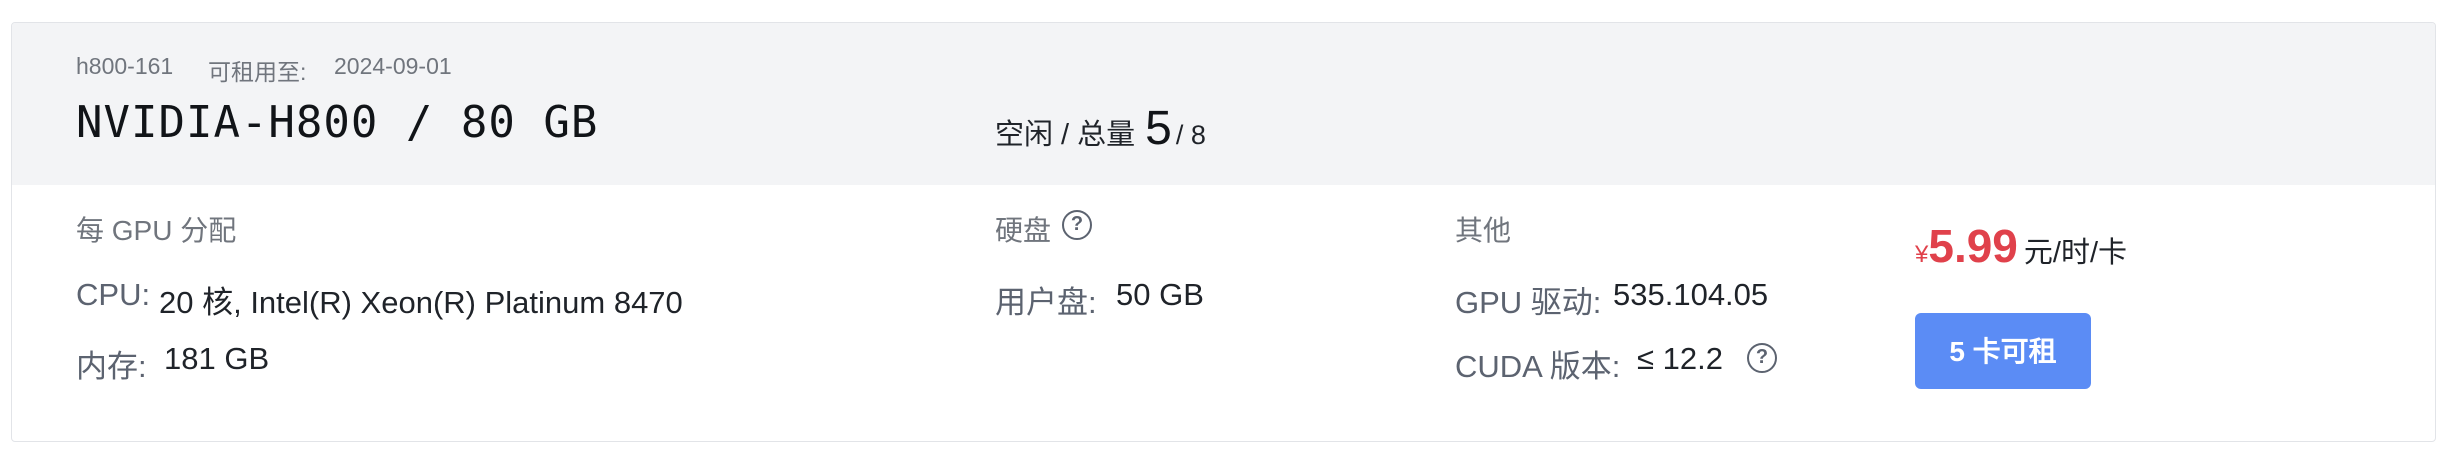 This screenshot has height=458, width=2451. What do you see at coordinates (125, 66) in the screenshot?
I see `instance-id: h800-161` at bounding box center [125, 66].